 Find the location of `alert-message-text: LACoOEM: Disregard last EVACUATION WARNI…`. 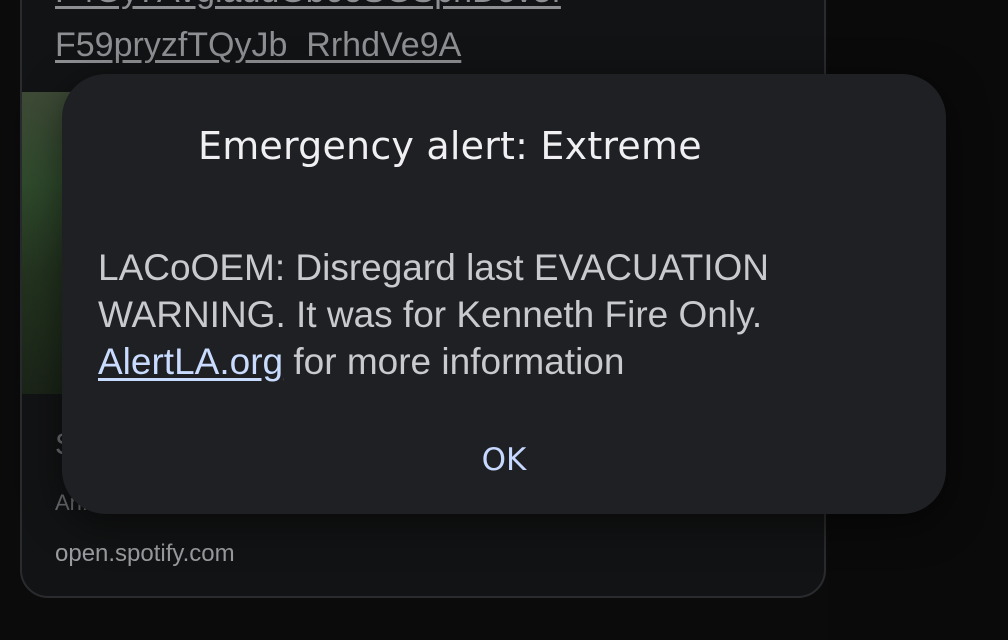

alert-message-text: LACoOEM: Disregard last EVACUATION WARNI… is located at coordinates (433, 291).